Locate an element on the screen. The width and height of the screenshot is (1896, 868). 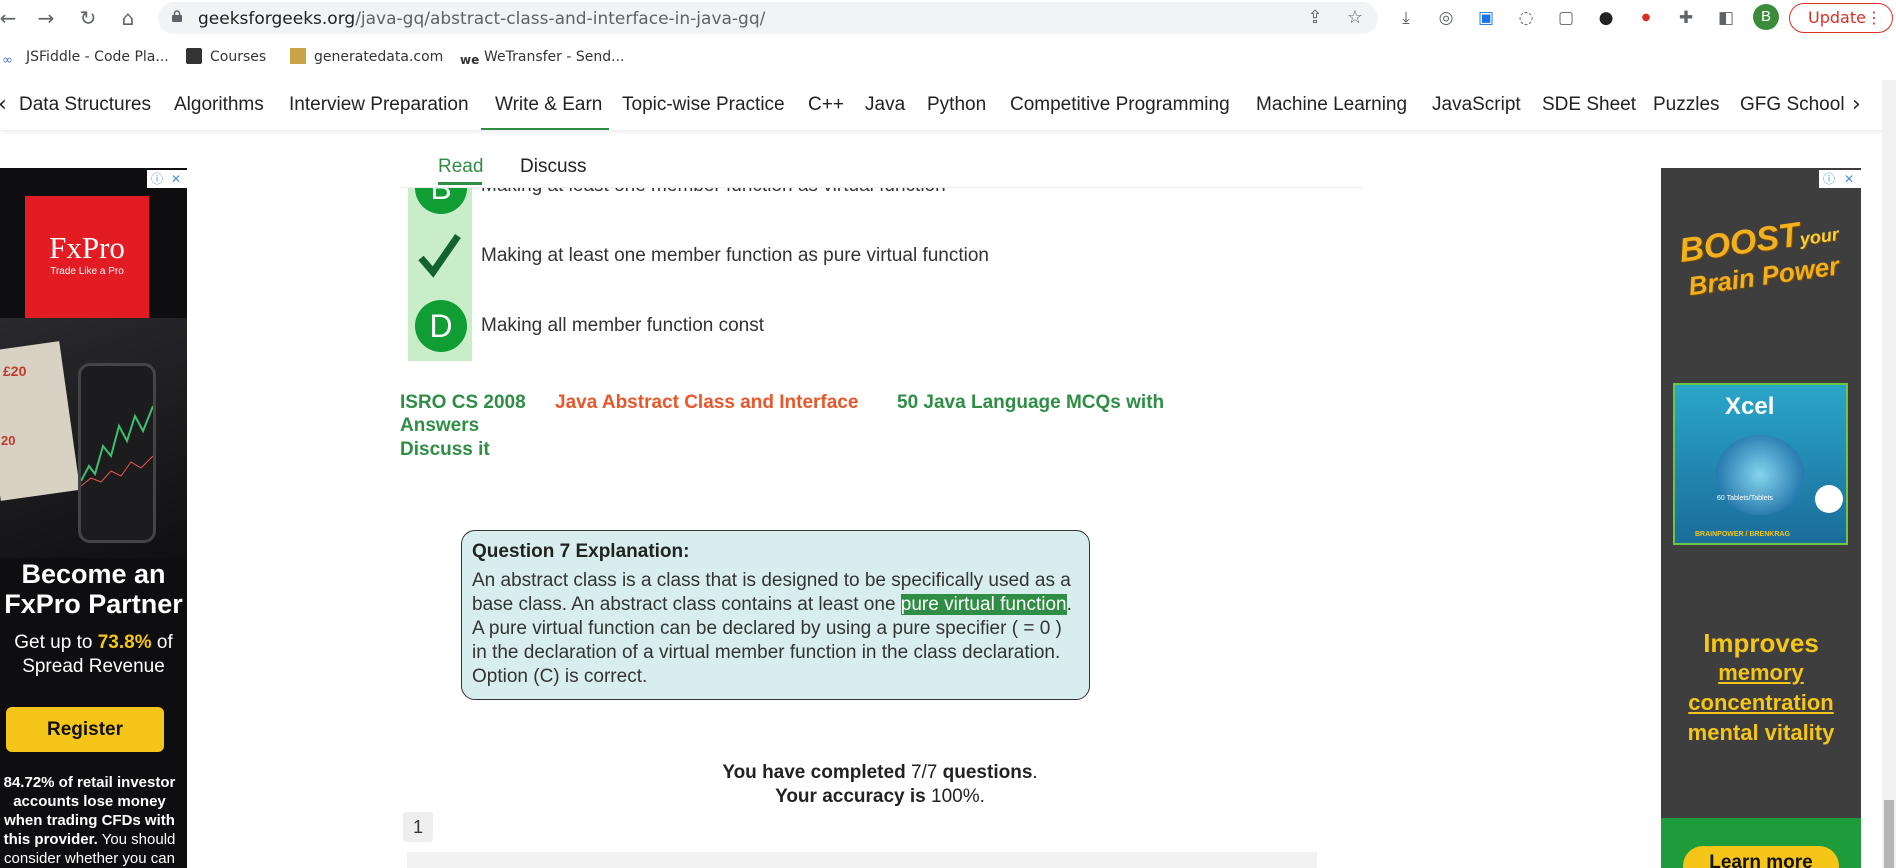
ad-left-headline: Become an FxPro Partner is located at coordinates (93, 589).